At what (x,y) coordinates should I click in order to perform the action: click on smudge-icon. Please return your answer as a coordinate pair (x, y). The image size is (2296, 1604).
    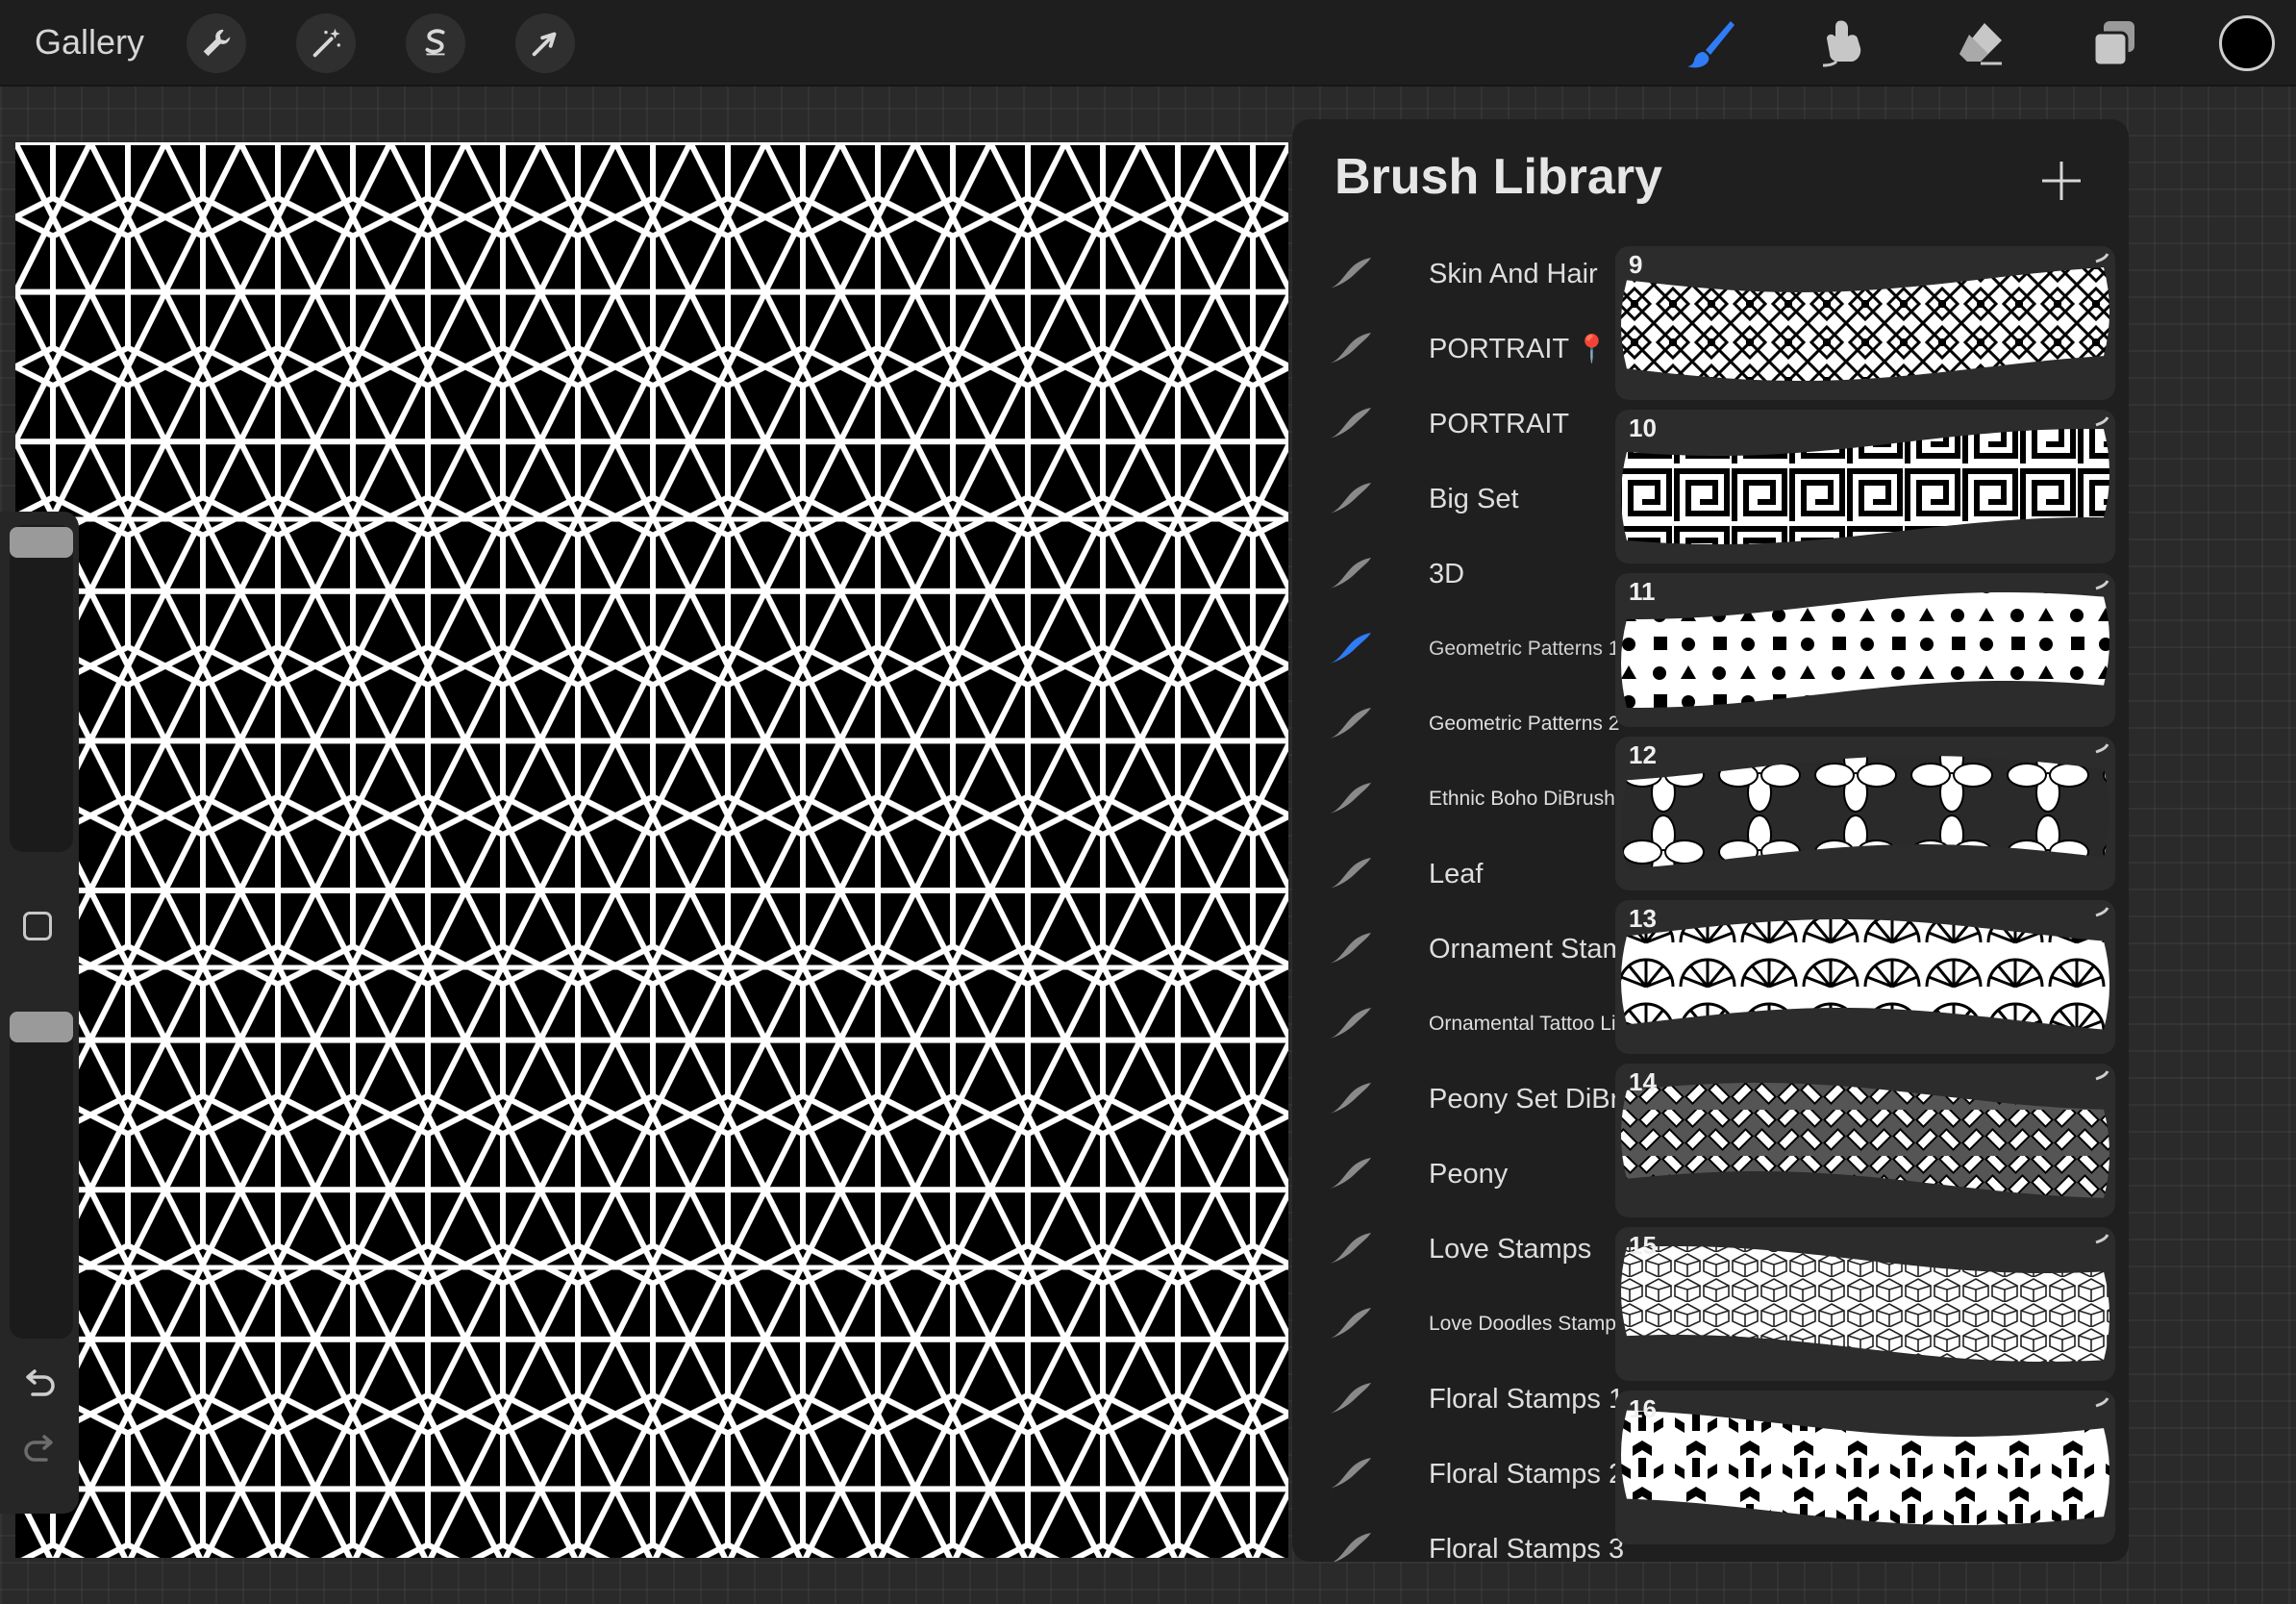
    Looking at the image, I should click on (1841, 43).